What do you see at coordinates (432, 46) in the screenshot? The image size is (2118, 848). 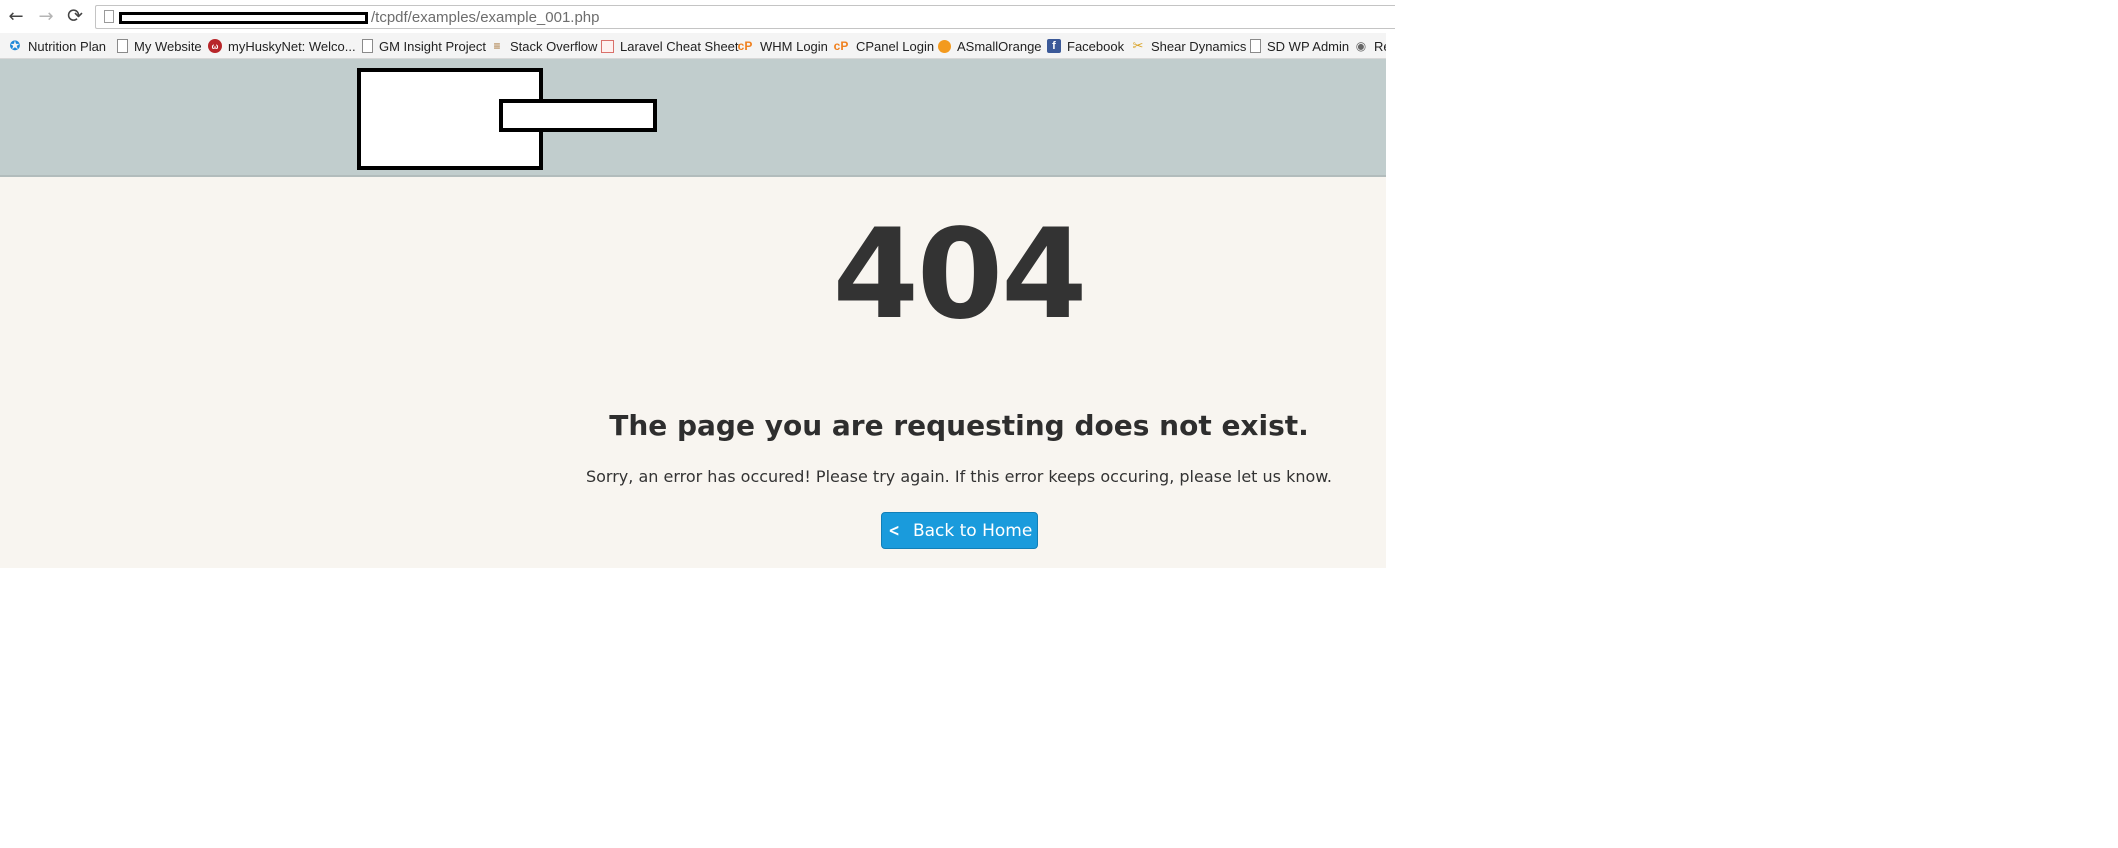 I see `bookmark-label: GM Insight Project` at bounding box center [432, 46].